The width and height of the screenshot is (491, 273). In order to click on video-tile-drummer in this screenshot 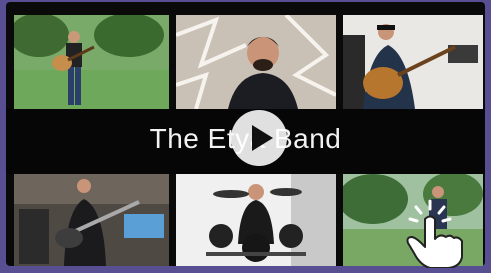, I will do `click(256, 220)`.